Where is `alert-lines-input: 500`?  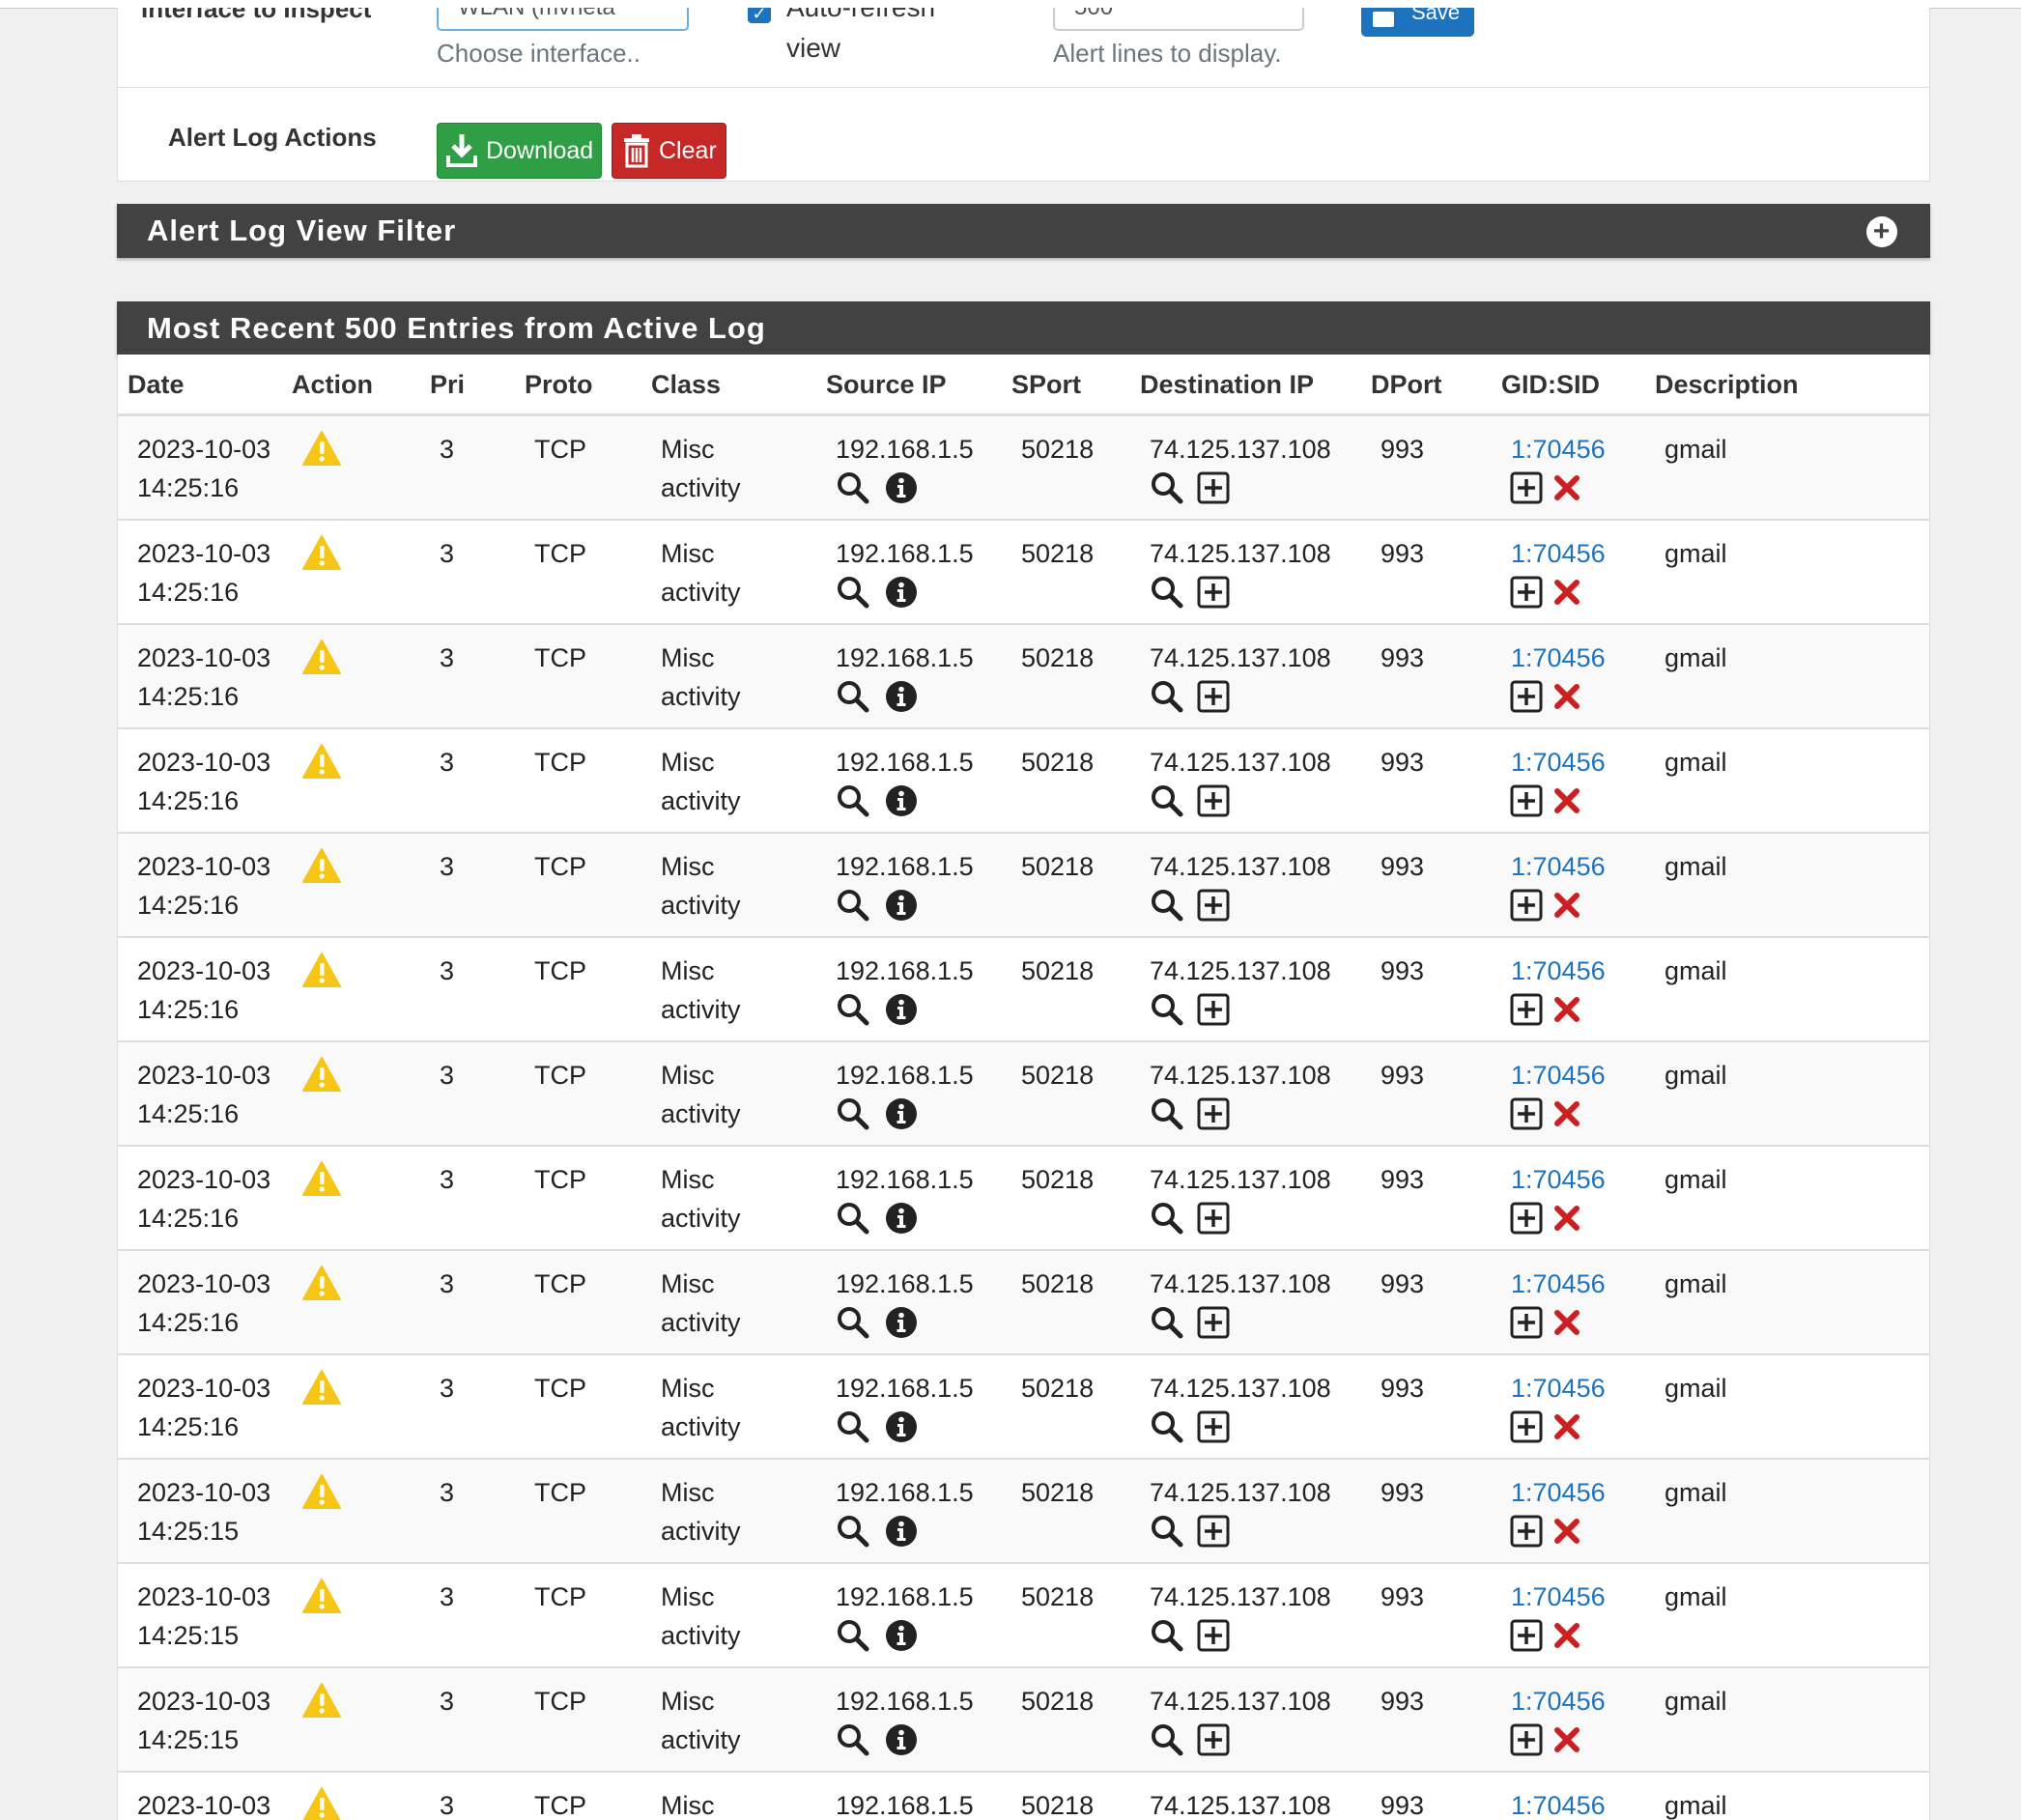 alert-lines-input: 500 is located at coordinates (1179, 19).